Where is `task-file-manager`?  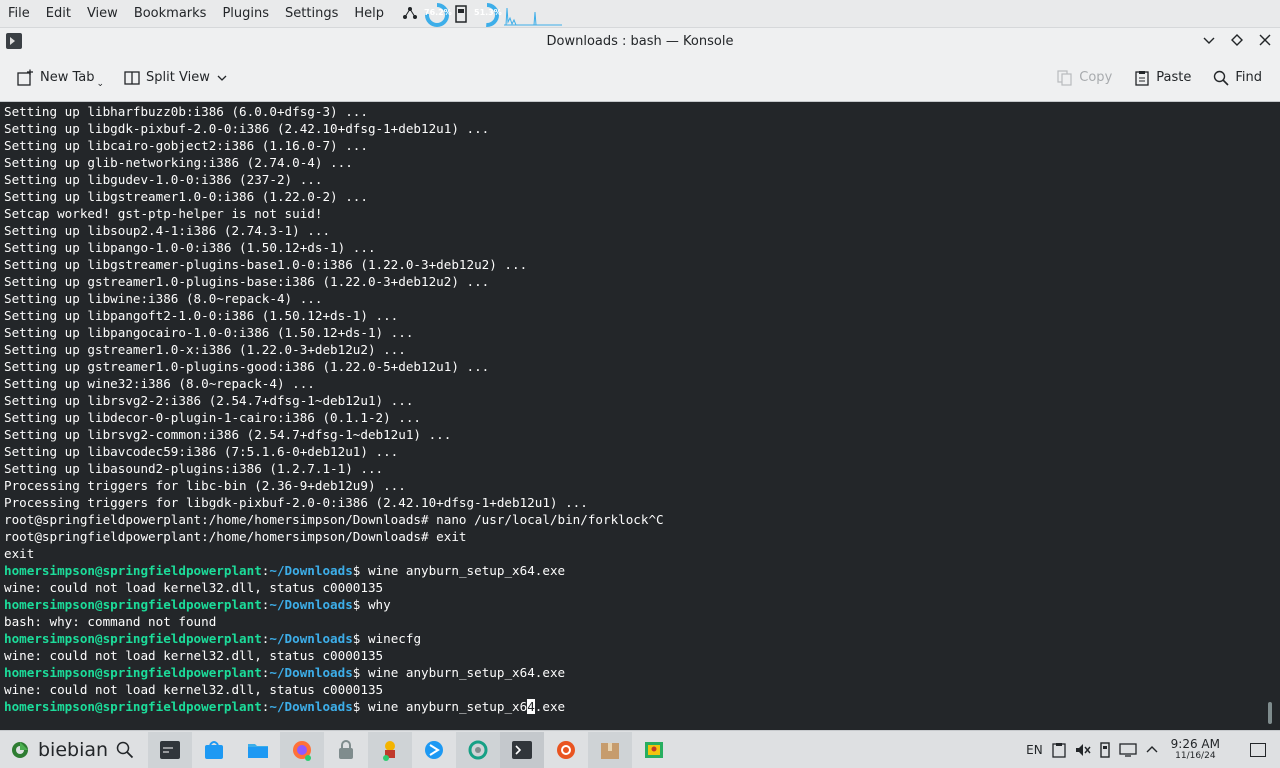
task-file-manager is located at coordinates (258, 750).